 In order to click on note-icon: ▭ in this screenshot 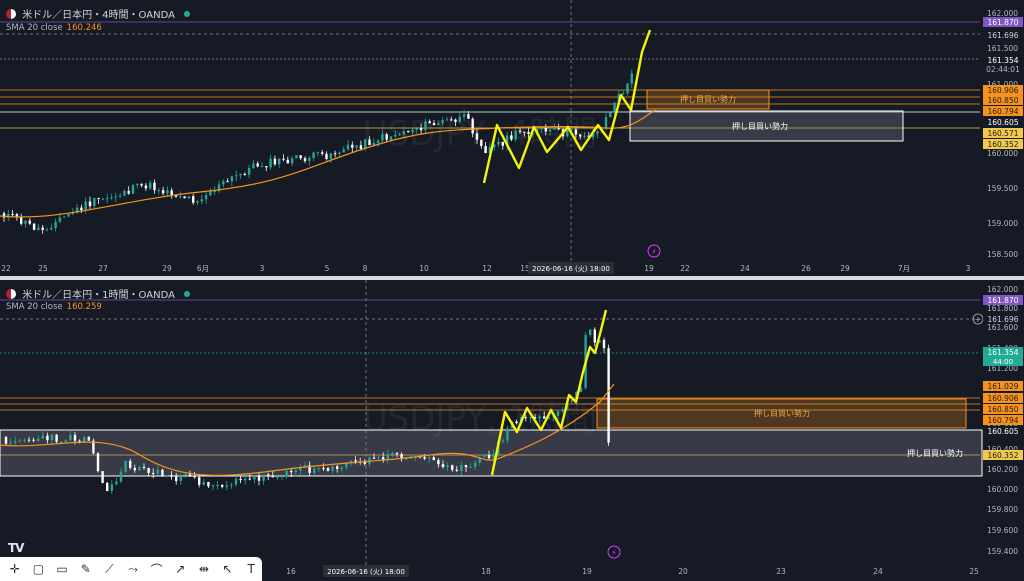, I will do `click(62, 569)`.